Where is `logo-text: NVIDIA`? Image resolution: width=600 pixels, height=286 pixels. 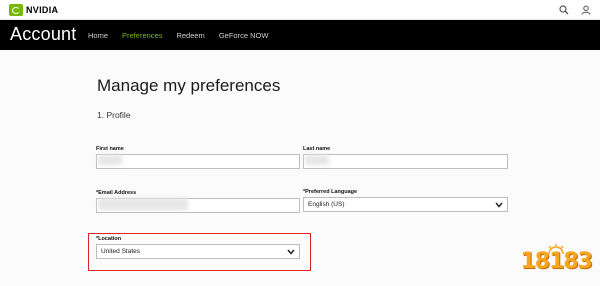 logo-text: NVIDIA is located at coordinates (42, 10).